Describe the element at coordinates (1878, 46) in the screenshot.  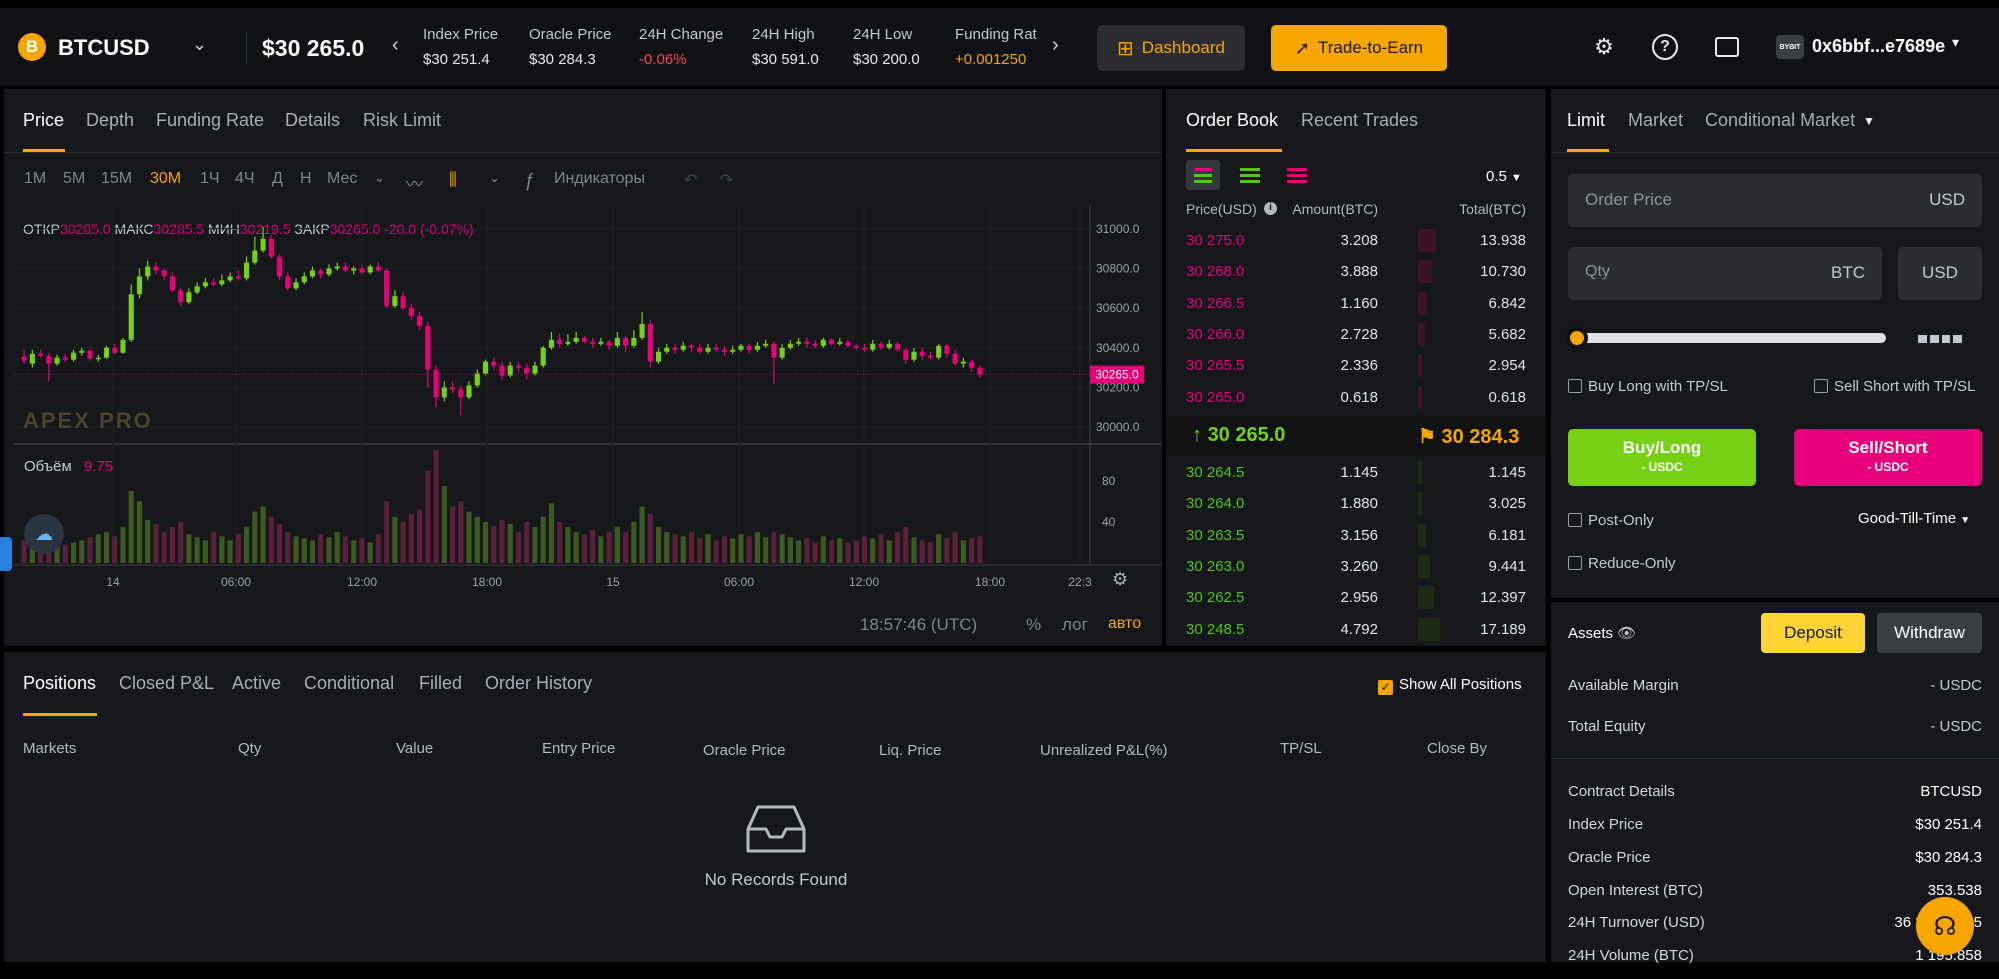
I see `wallet-address: 0x6bbf...e7689e` at that location.